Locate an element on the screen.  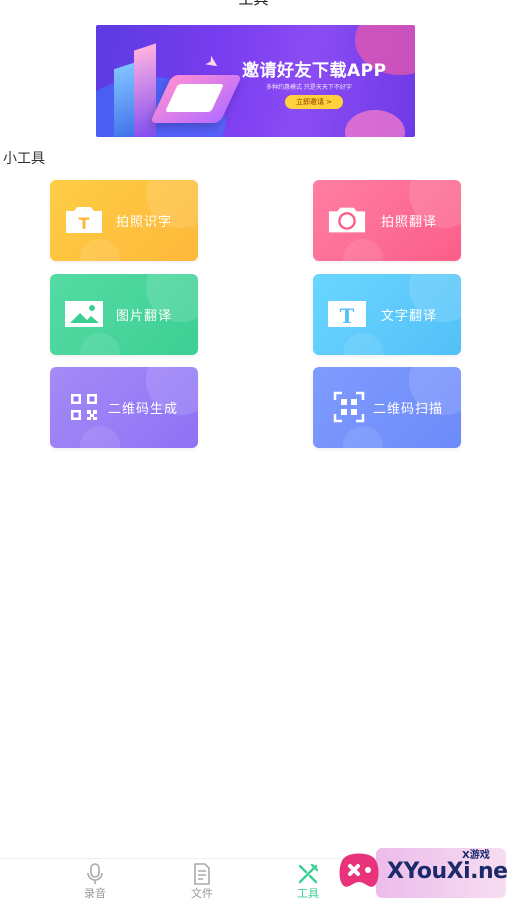
camera-icon is located at coordinates (347, 220).